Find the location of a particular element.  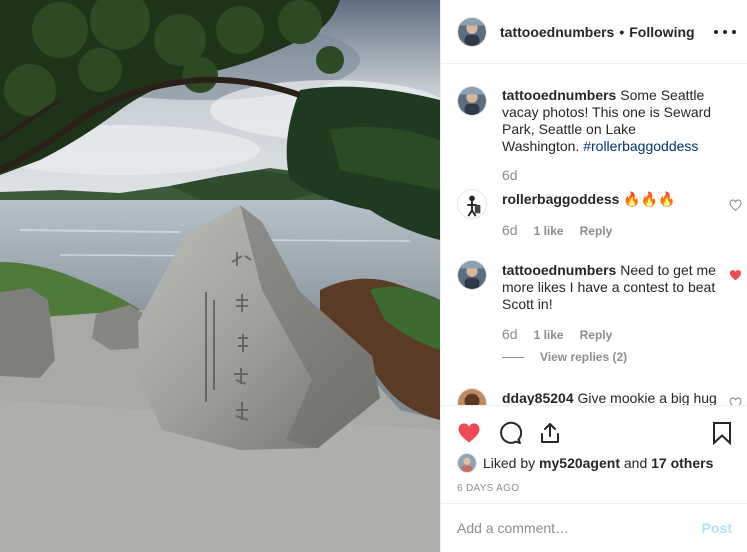

comment-icon is located at coordinates (510, 433).